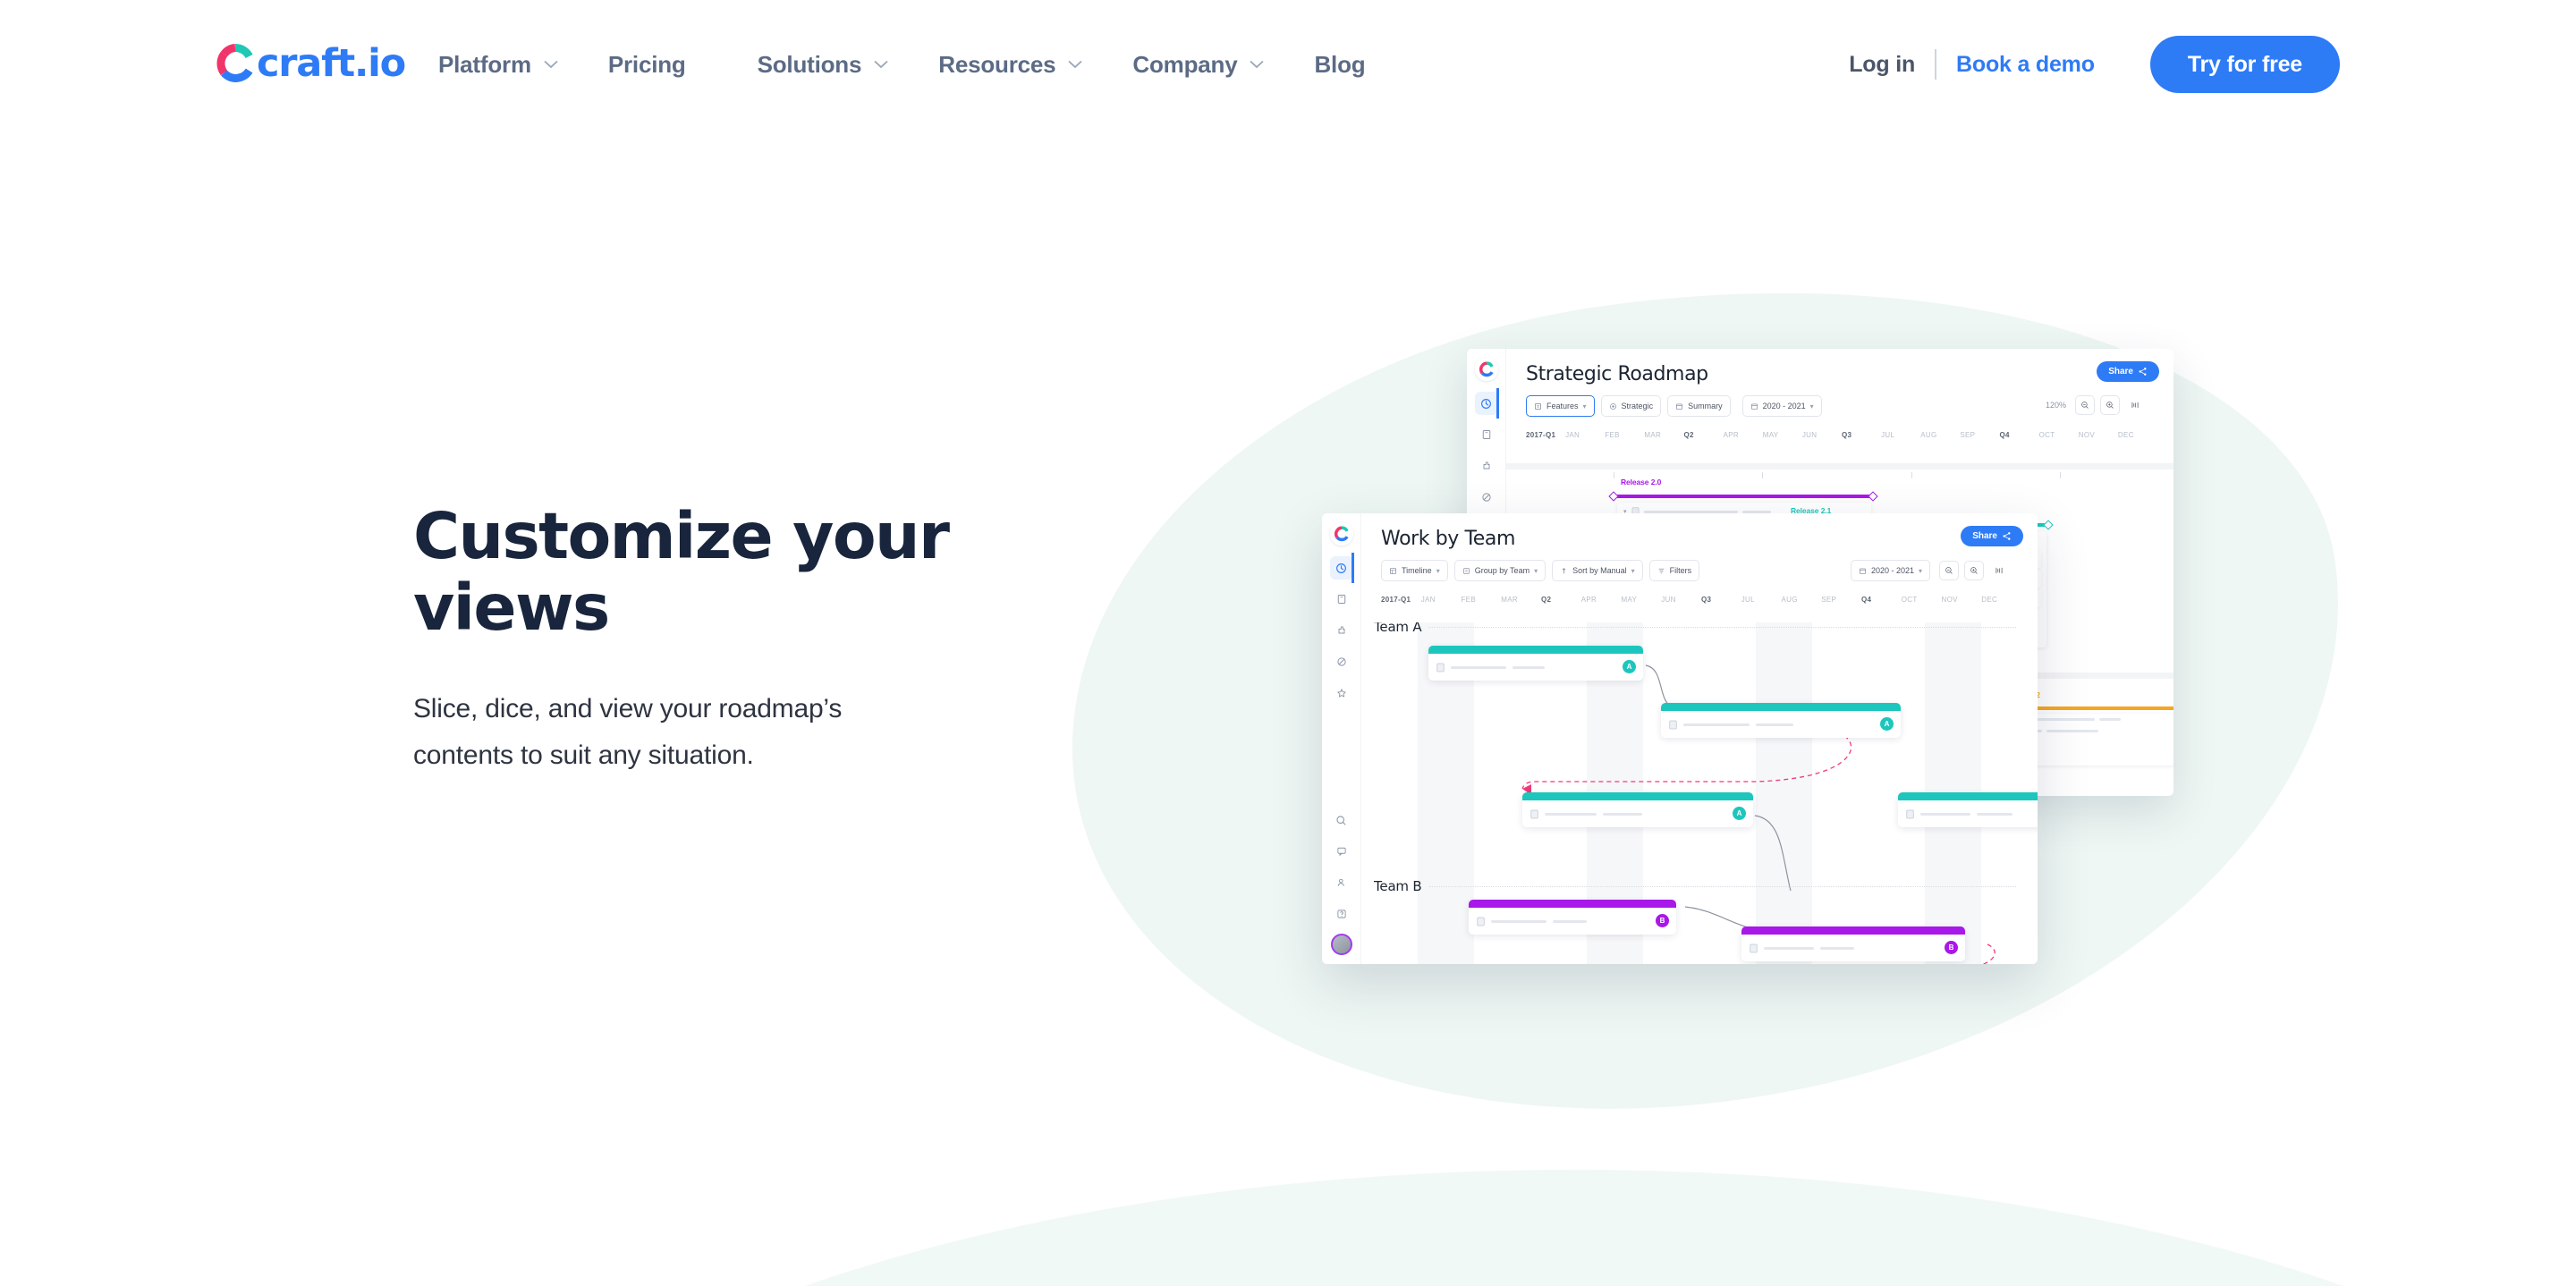 The width and height of the screenshot is (2576, 1286). What do you see at coordinates (1448, 539) in the screenshot?
I see `roadmap-title-front: Work by Team` at bounding box center [1448, 539].